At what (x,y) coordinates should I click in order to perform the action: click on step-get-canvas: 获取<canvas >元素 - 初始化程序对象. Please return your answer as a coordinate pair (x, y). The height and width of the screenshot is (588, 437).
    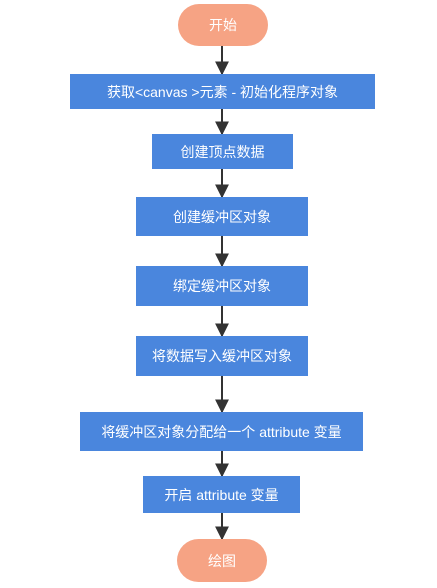
    Looking at the image, I should click on (222, 91).